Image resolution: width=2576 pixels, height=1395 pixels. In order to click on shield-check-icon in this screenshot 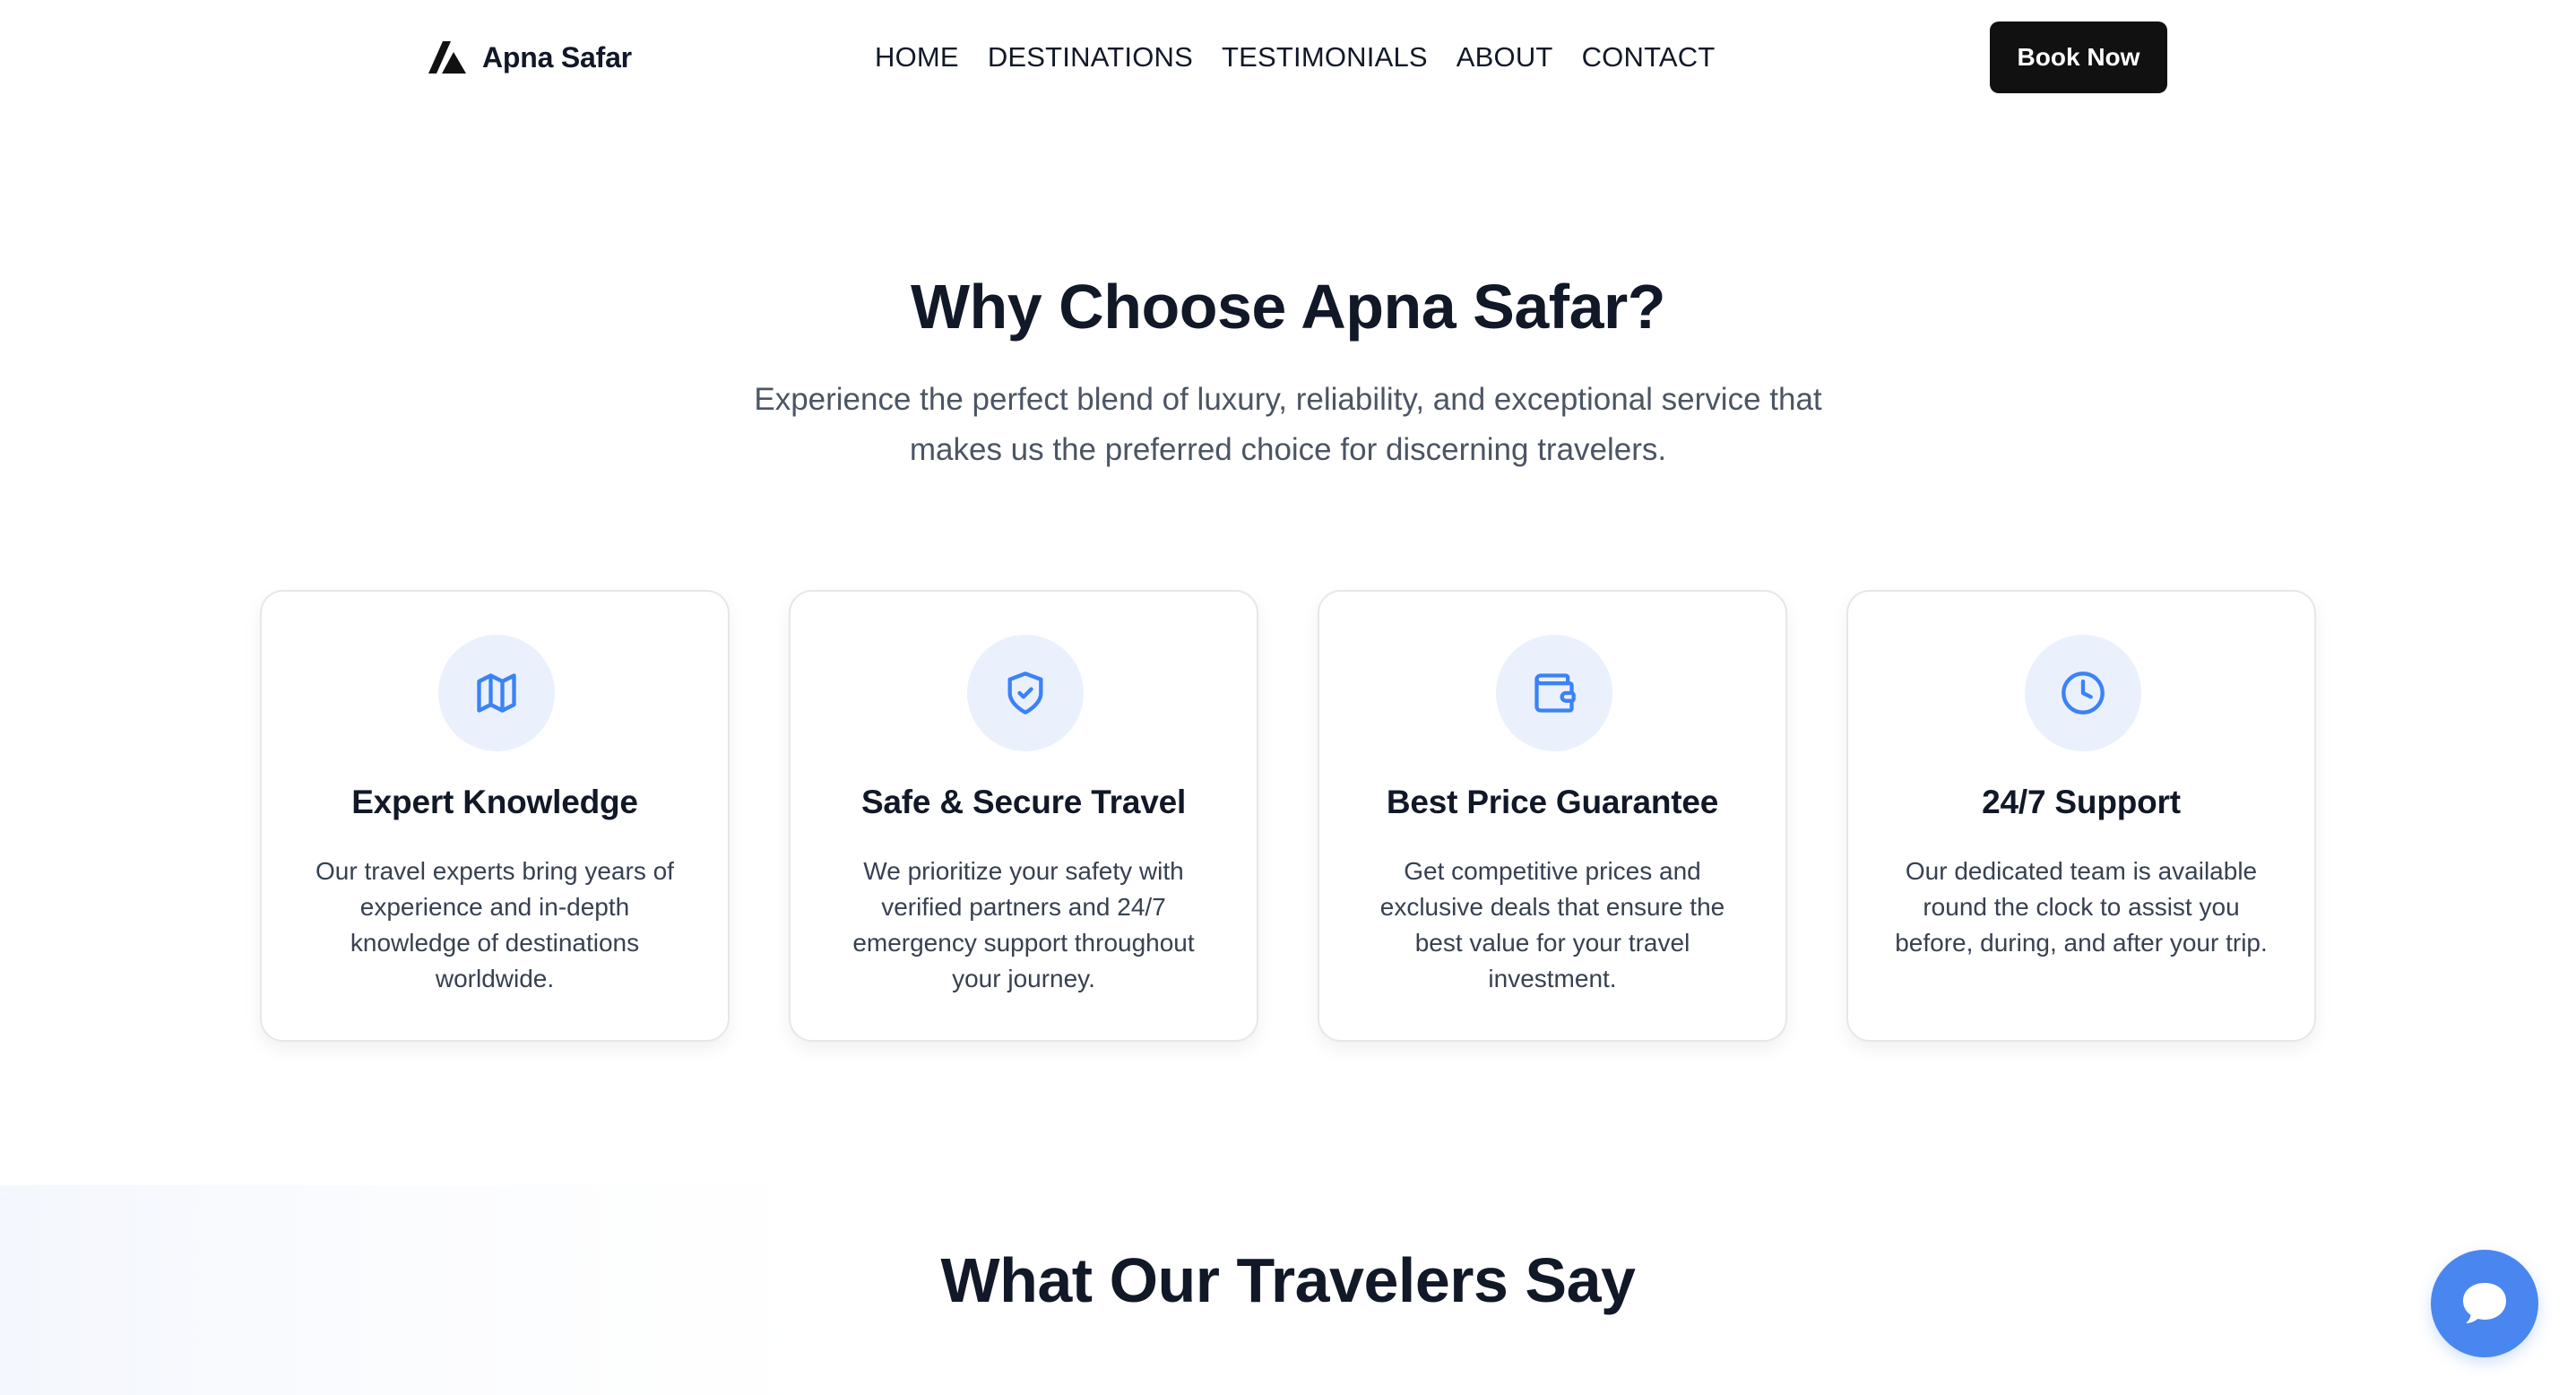, I will do `click(1025, 693)`.